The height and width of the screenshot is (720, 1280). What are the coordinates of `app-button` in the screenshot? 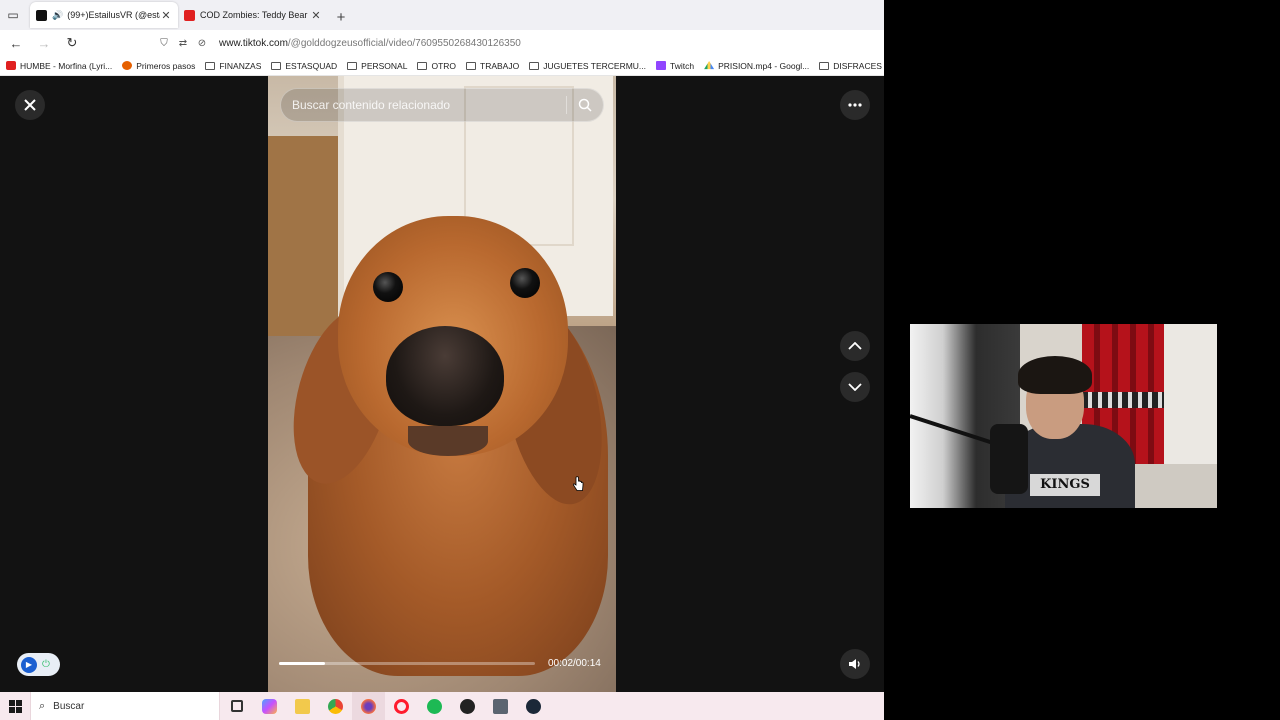 It's located at (467, 706).